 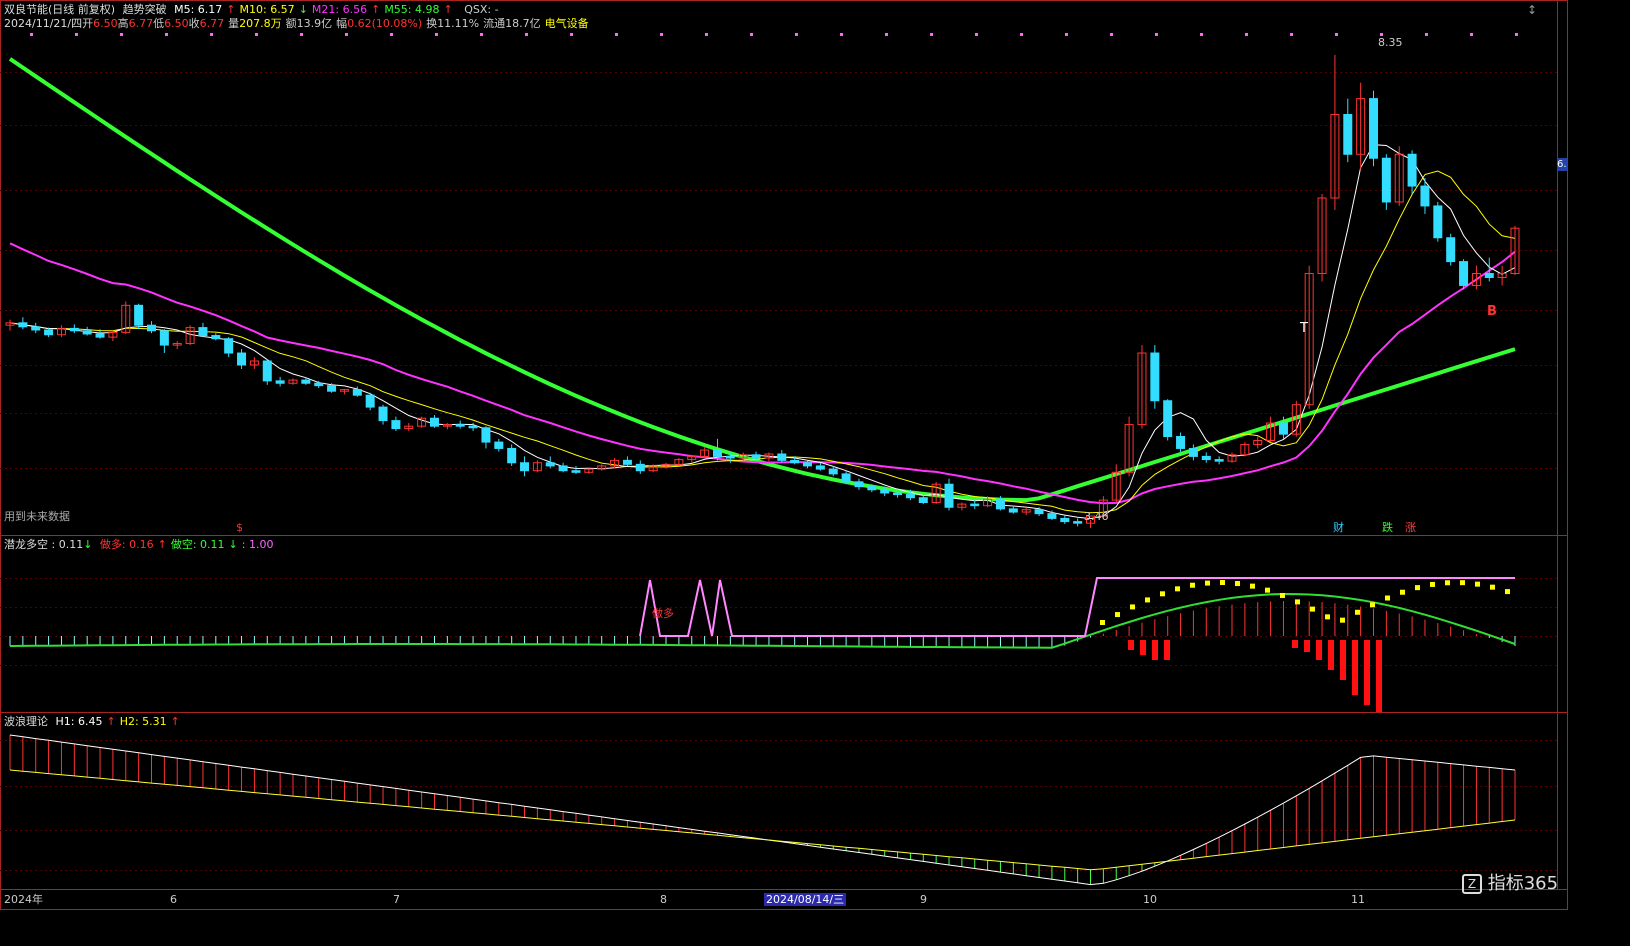 I want to click on x-label-7: 11, so click(x=1358, y=899).